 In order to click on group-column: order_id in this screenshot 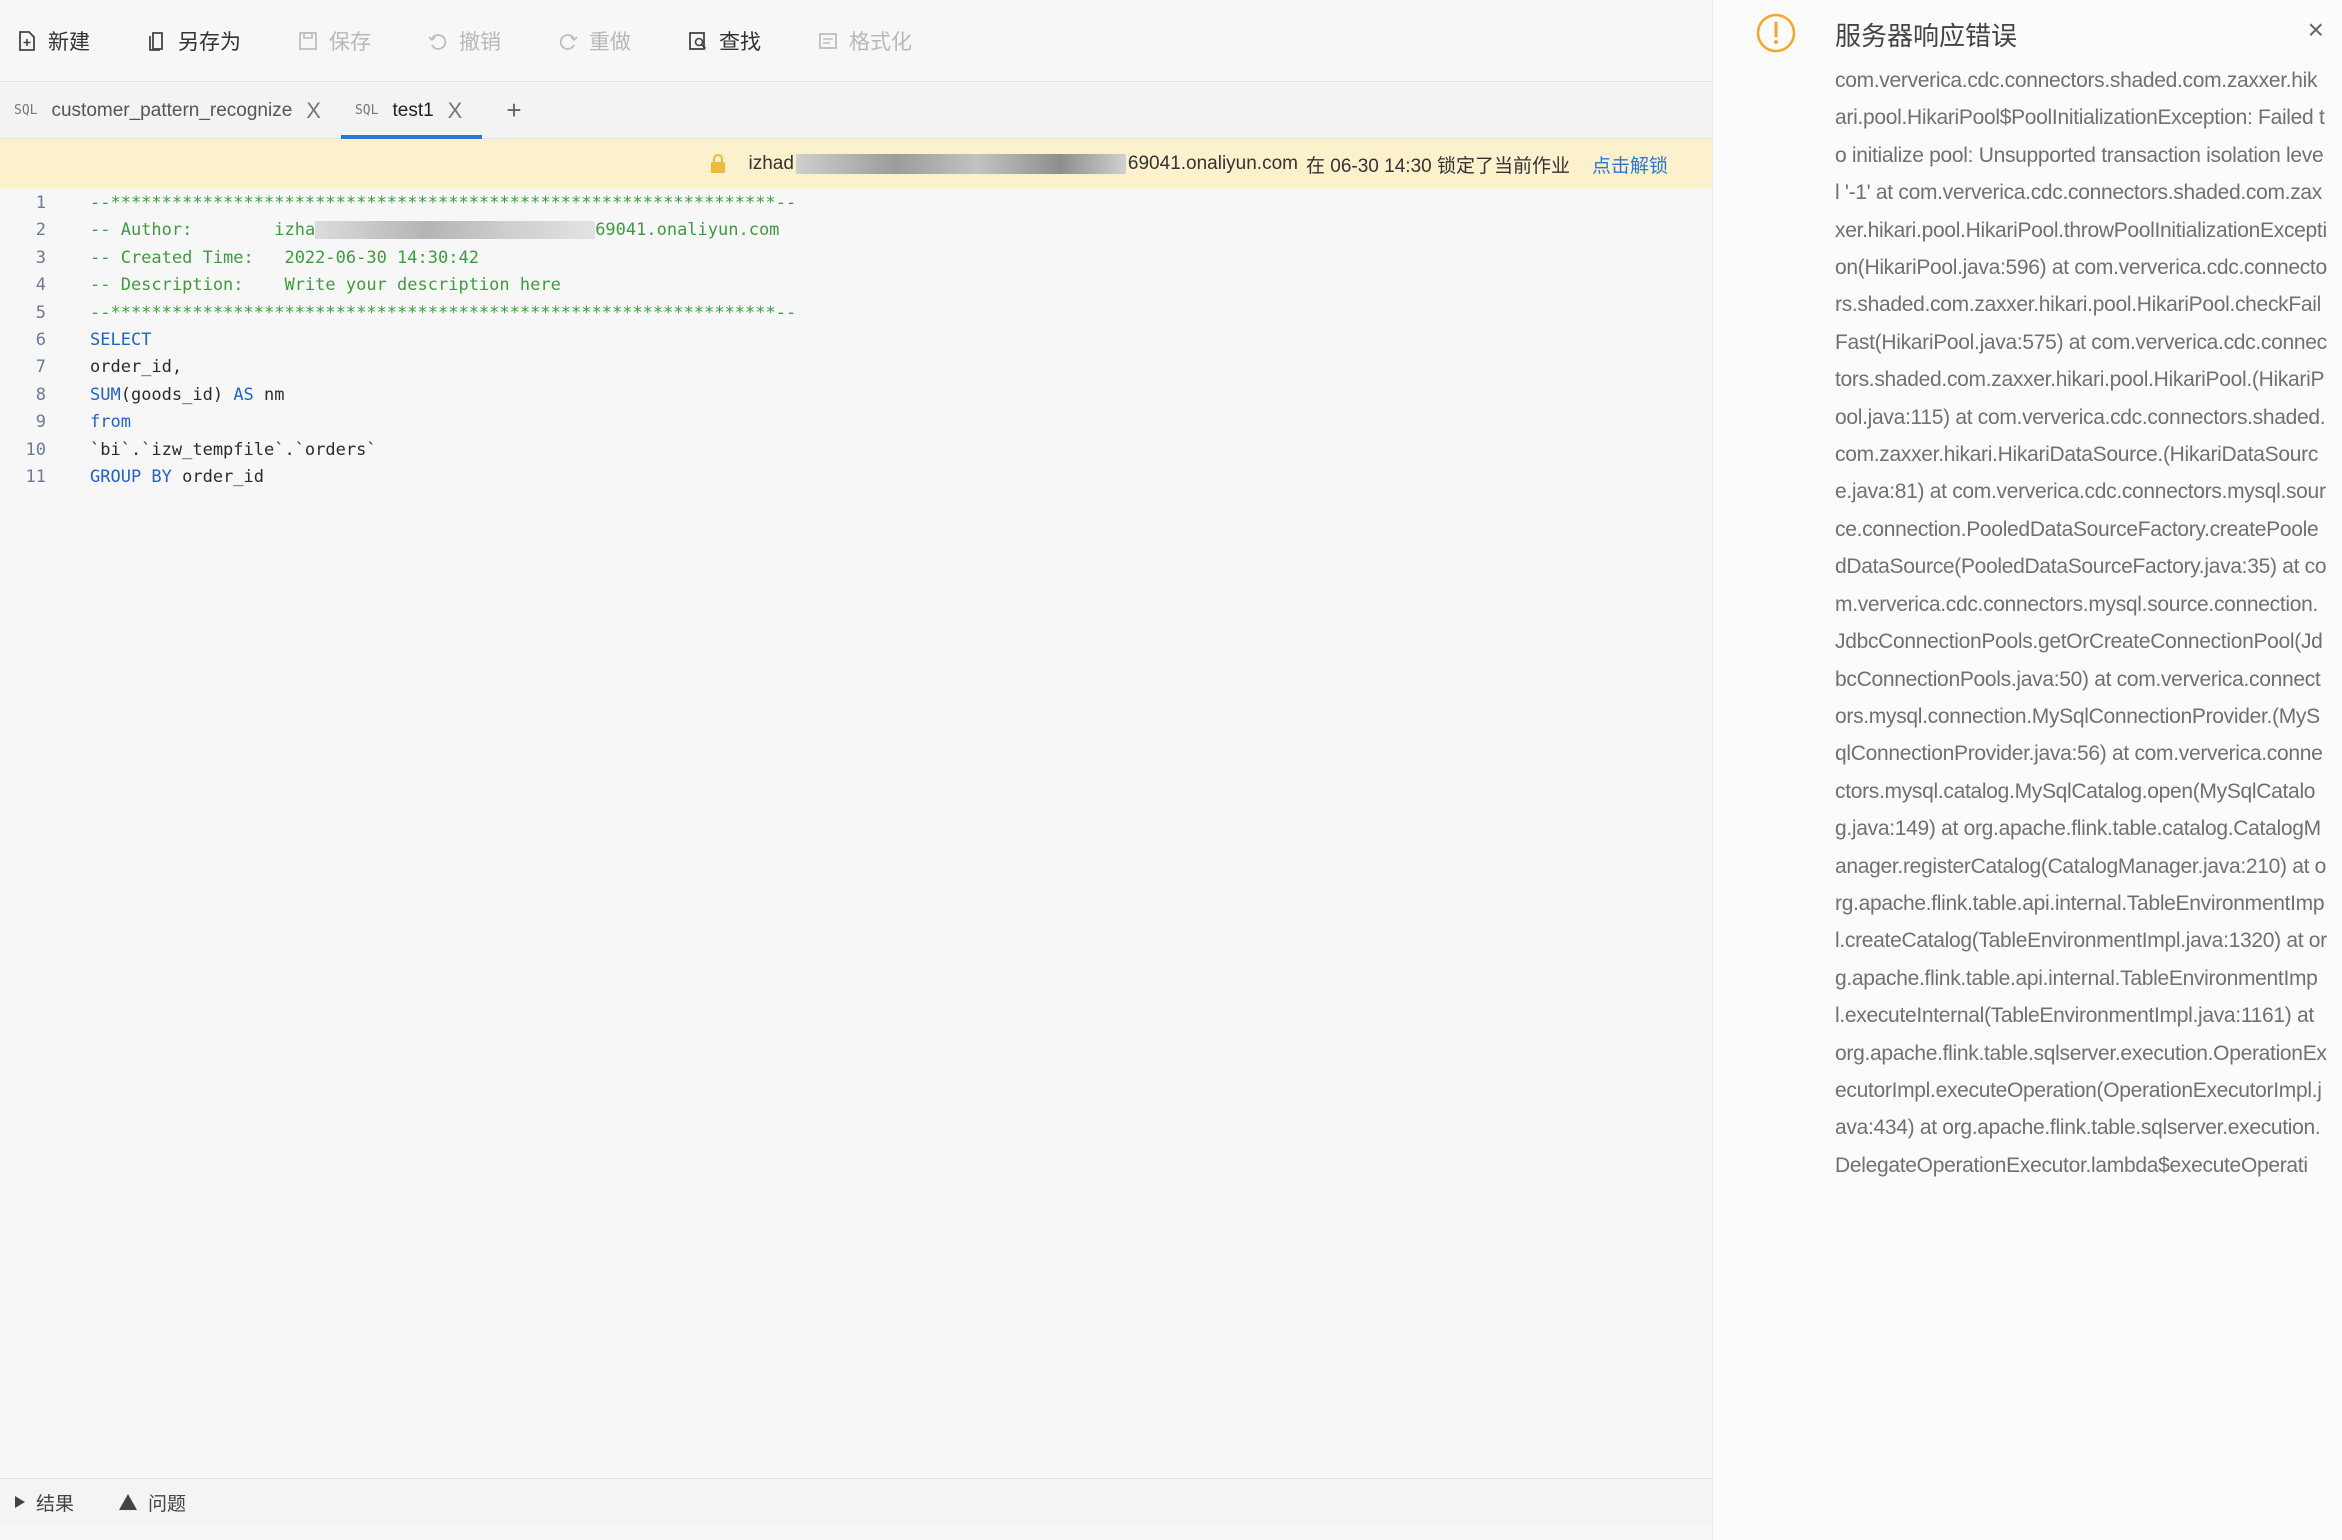, I will do `click(218, 476)`.